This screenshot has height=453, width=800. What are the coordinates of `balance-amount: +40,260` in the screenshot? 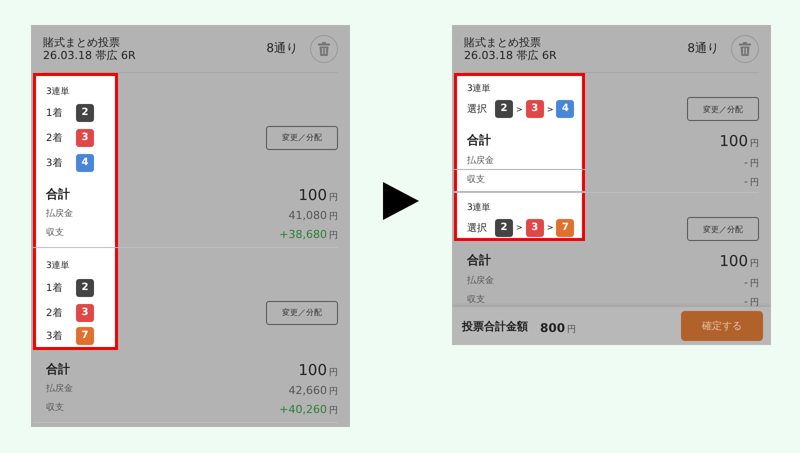 It's located at (303, 409).